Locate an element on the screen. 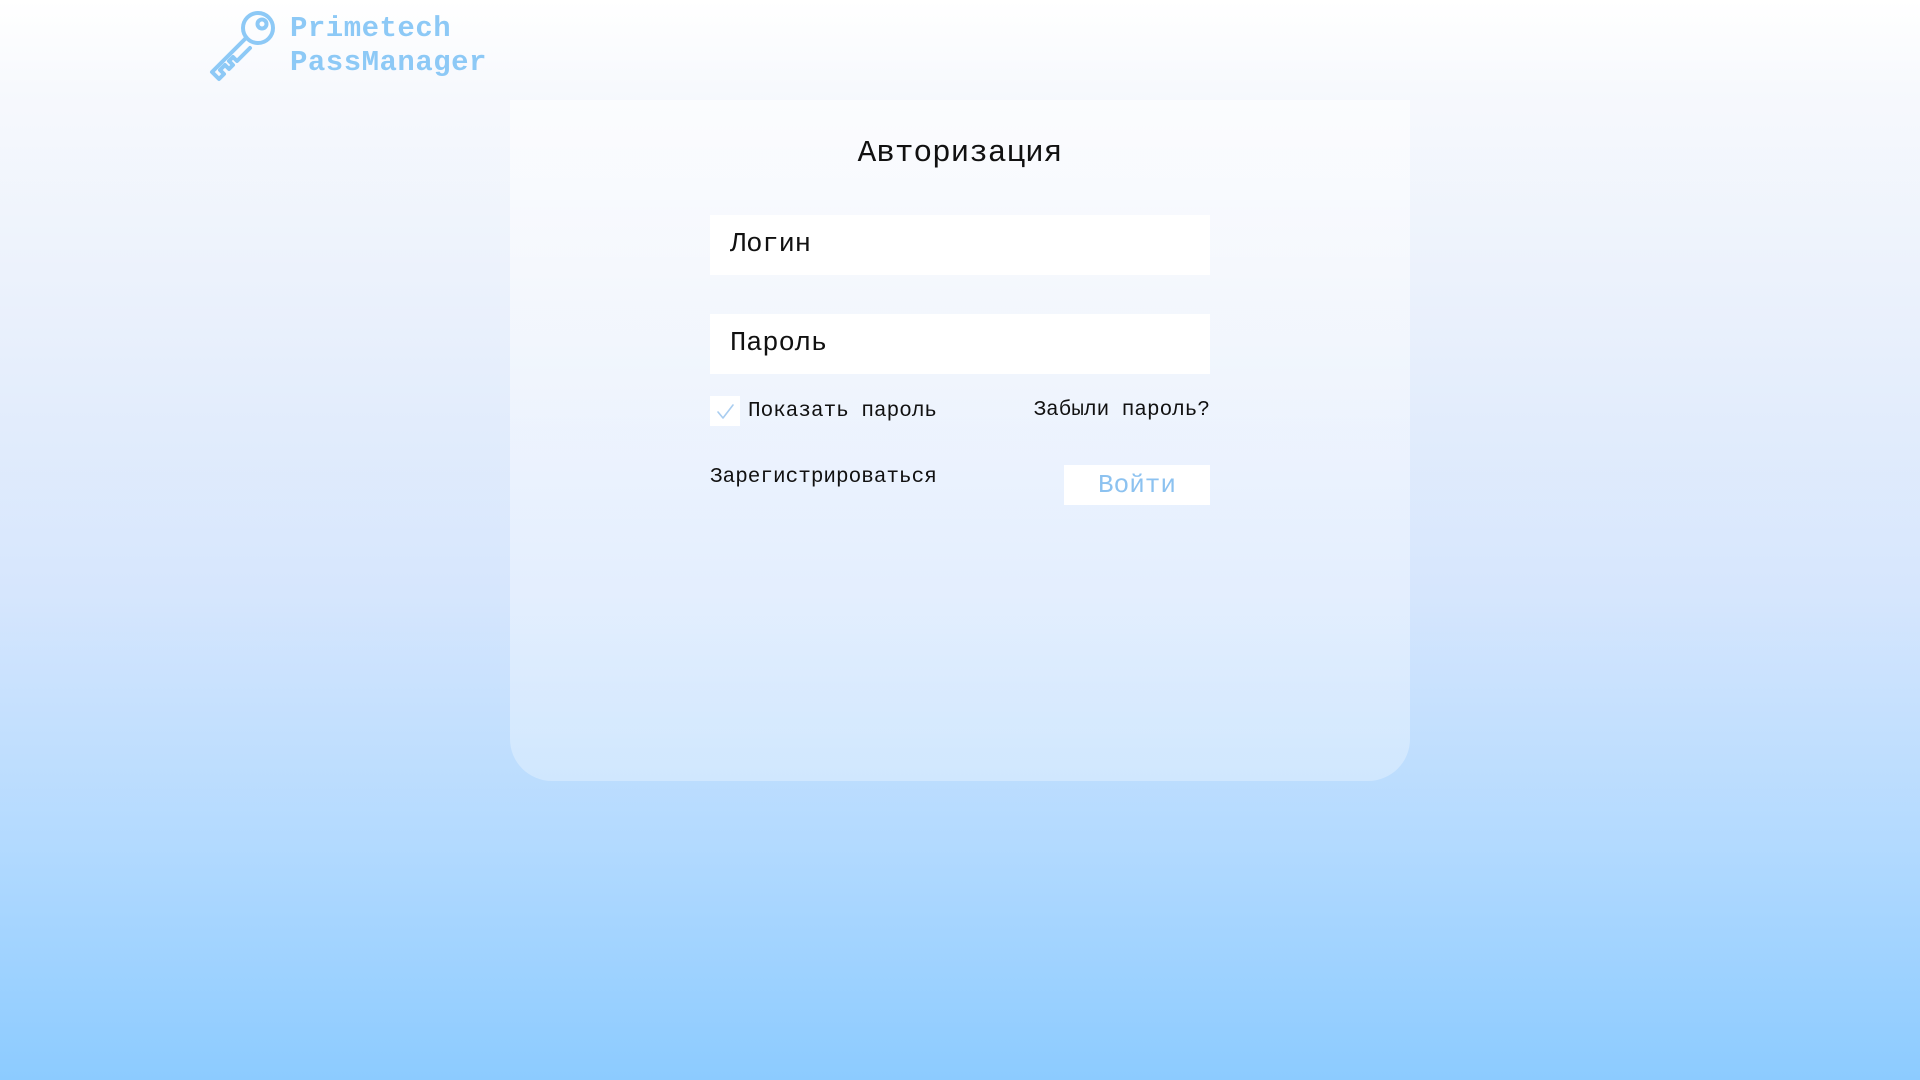  show-password-row: Показать пароль is located at coordinates (823, 411).